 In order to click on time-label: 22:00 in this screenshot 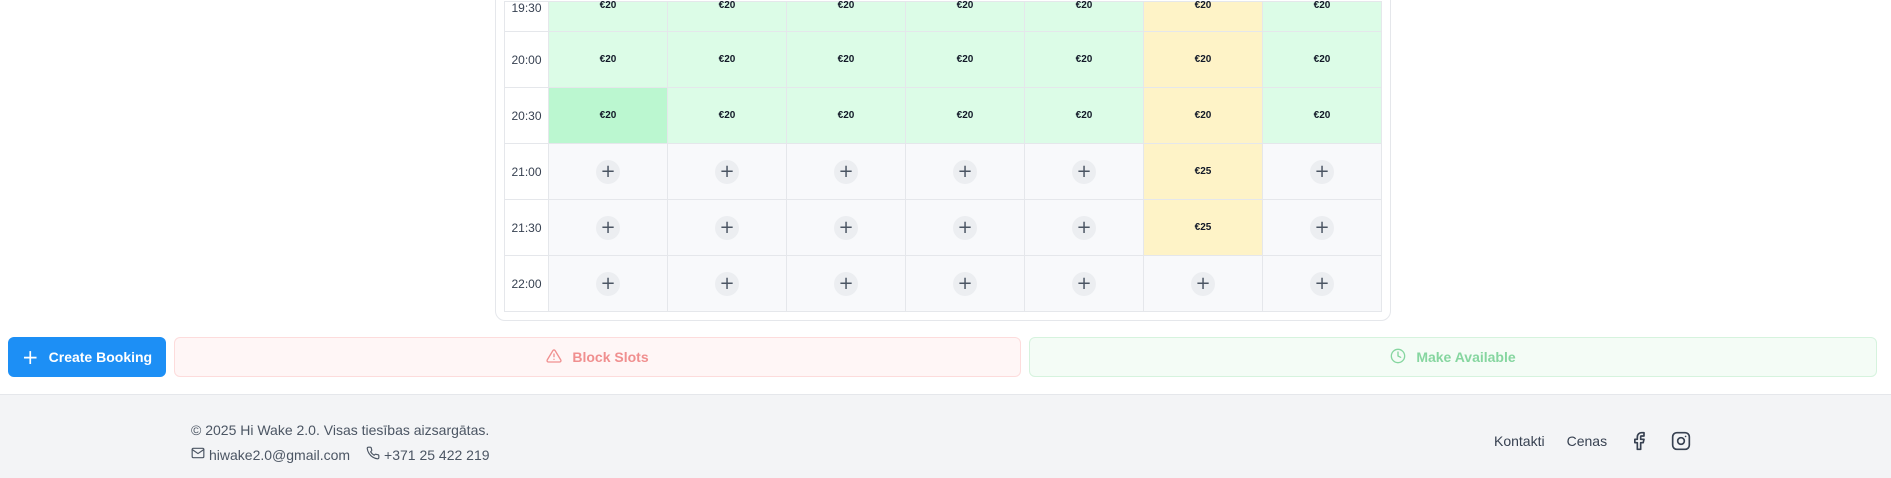, I will do `click(526, 283)`.